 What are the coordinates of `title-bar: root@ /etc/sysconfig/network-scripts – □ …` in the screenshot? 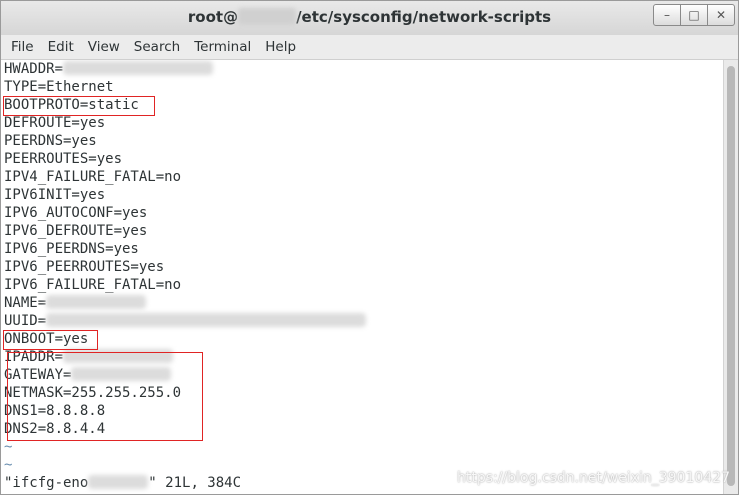 It's located at (369, 18).